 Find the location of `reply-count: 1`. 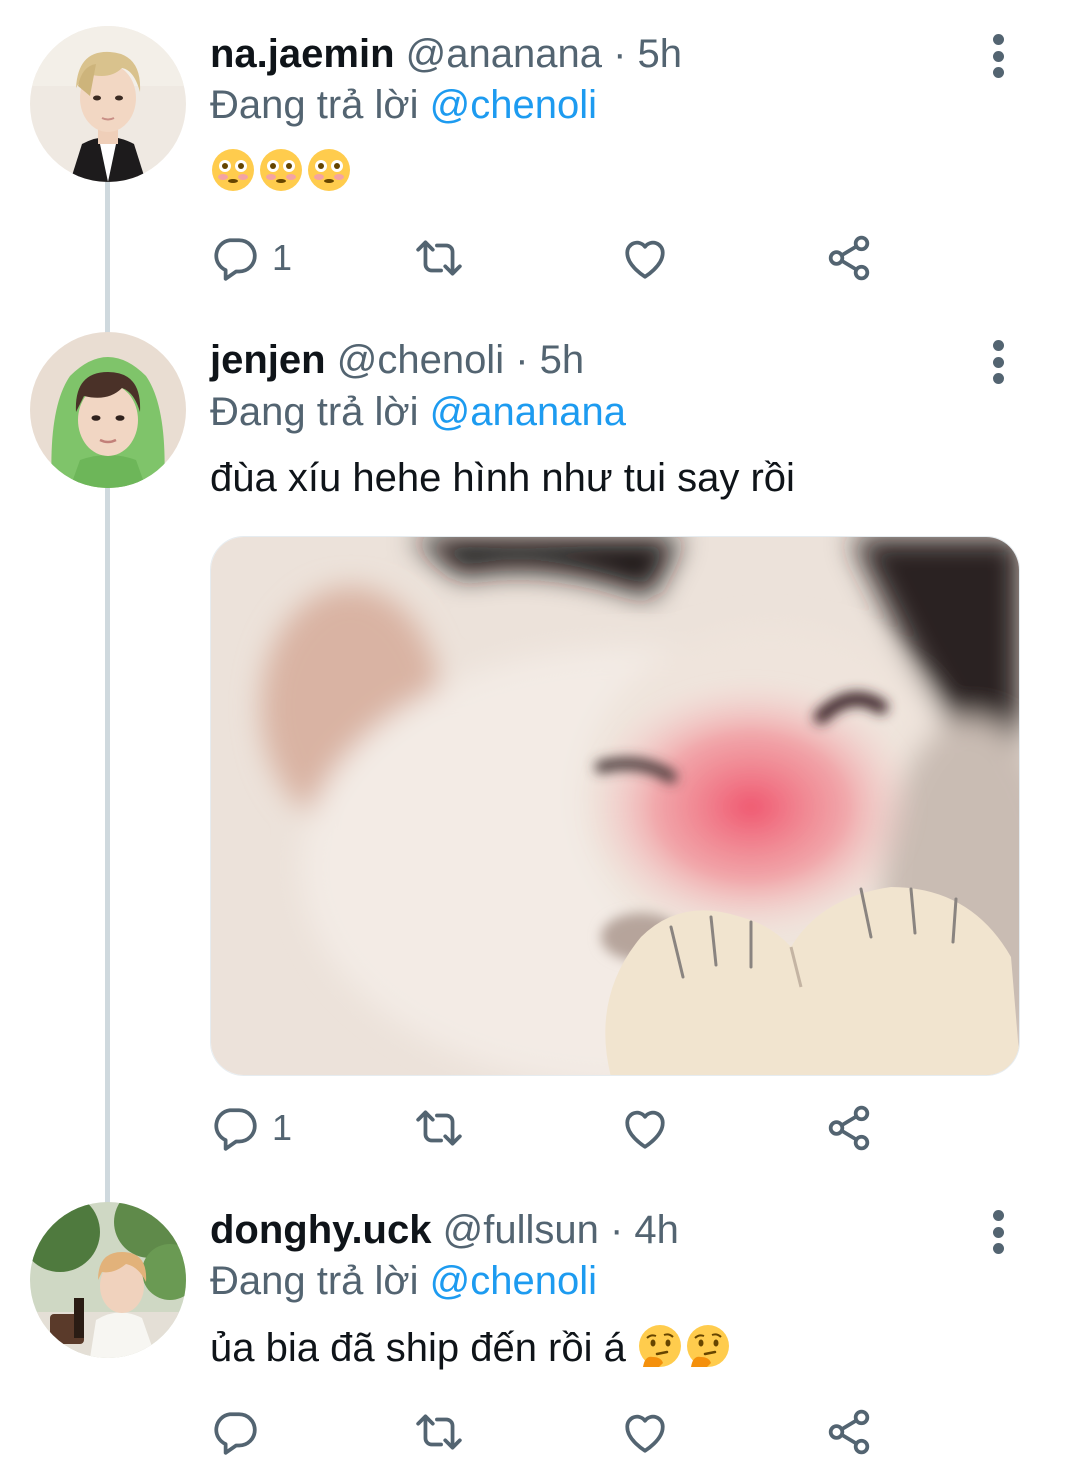

reply-count: 1 is located at coordinates (282, 1127).